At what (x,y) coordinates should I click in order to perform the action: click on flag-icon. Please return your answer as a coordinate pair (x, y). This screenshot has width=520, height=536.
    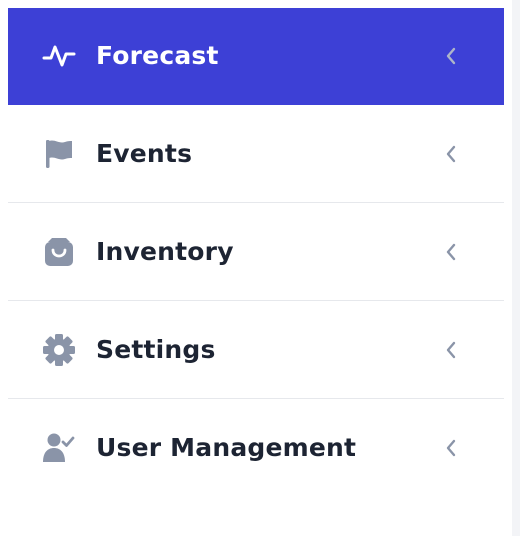
    Looking at the image, I should click on (59, 154).